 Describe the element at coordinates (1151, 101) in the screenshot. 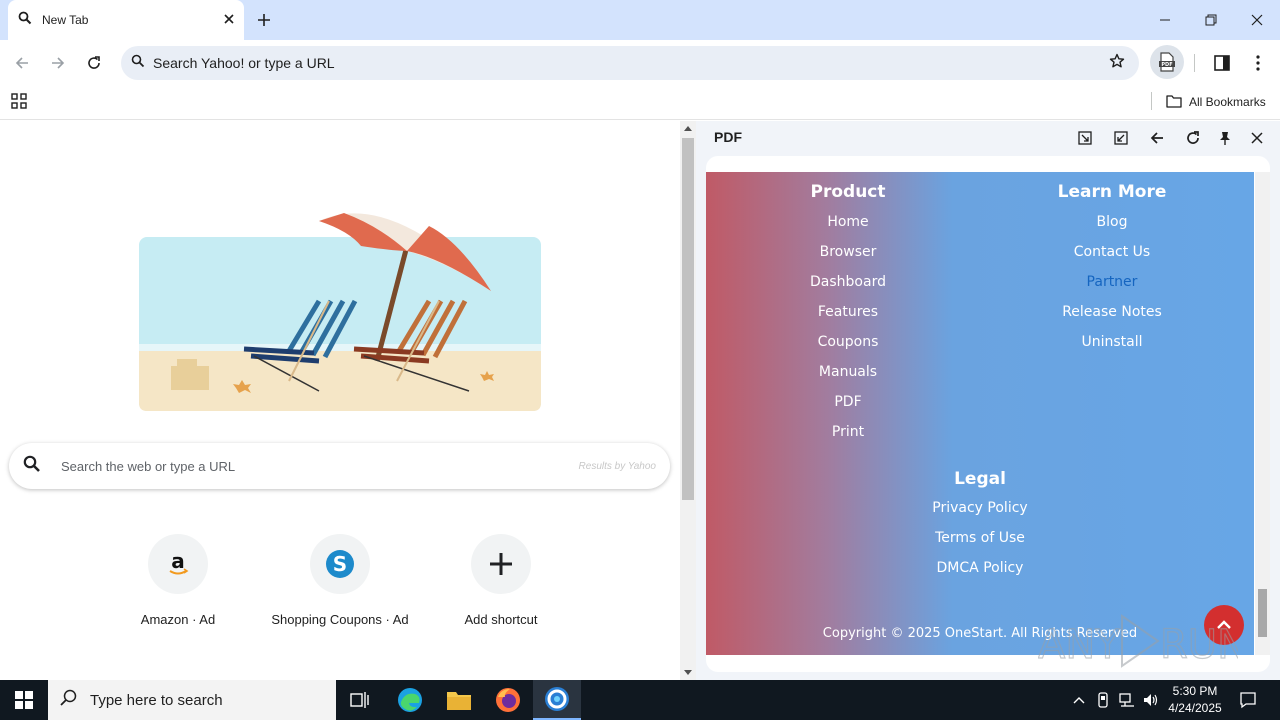

I see `bookmarks-separator` at that location.